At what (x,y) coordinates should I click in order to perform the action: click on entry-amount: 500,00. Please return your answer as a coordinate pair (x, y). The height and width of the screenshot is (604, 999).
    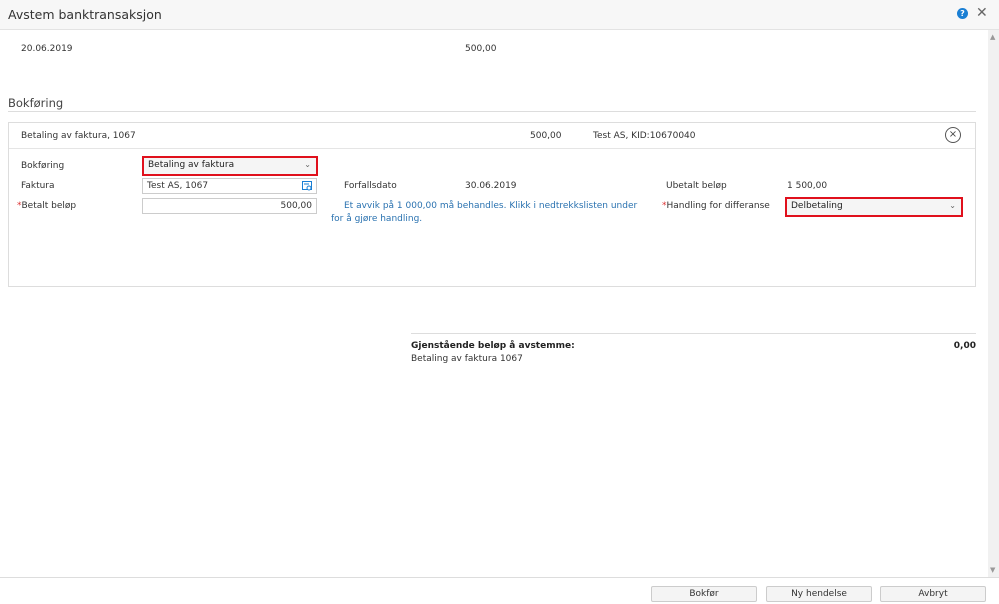
    Looking at the image, I should click on (546, 136).